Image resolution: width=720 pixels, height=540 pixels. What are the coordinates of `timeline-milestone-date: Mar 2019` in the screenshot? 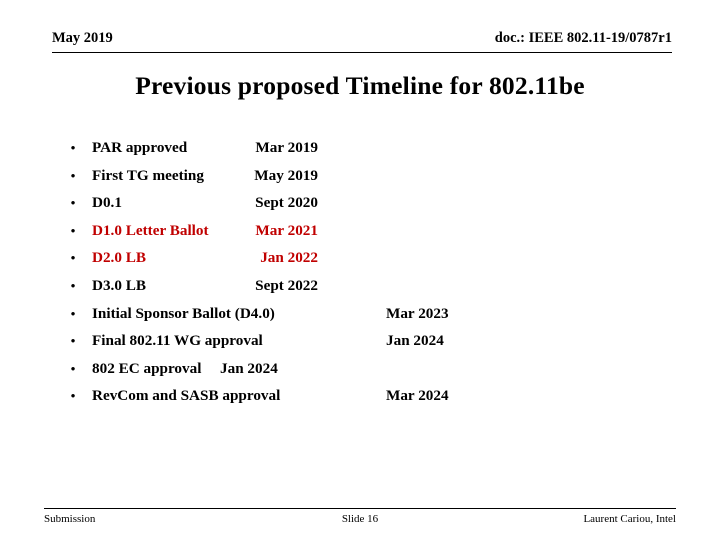 It's located at (286, 147).